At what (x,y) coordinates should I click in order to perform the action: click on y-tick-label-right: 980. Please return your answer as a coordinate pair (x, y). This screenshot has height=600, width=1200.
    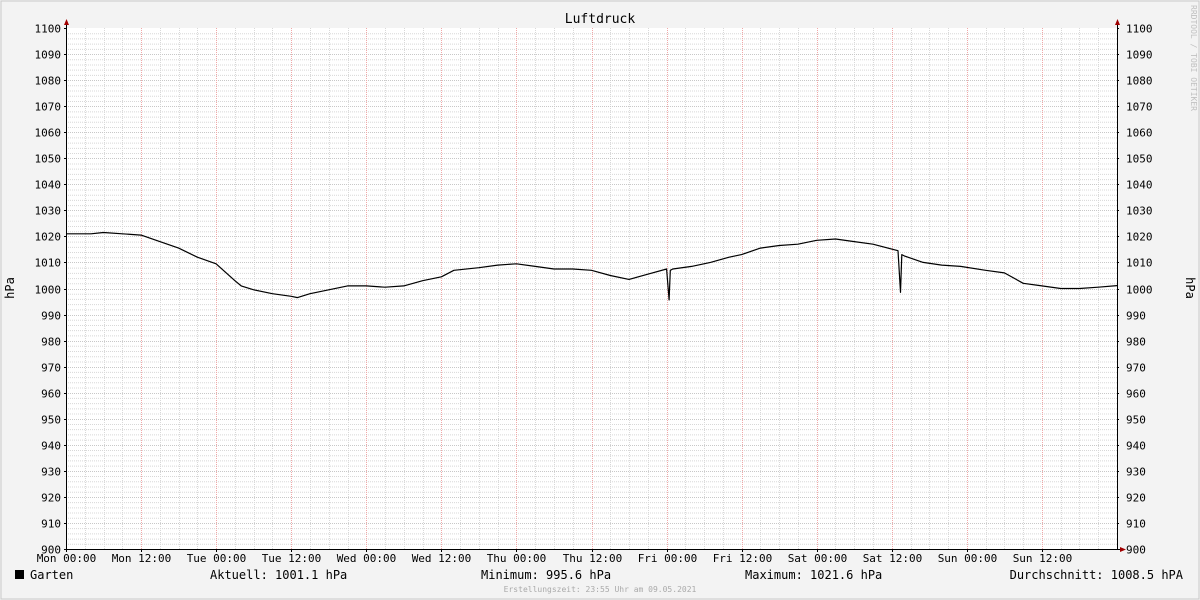
    Looking at the image, I should click on (1136, 342).